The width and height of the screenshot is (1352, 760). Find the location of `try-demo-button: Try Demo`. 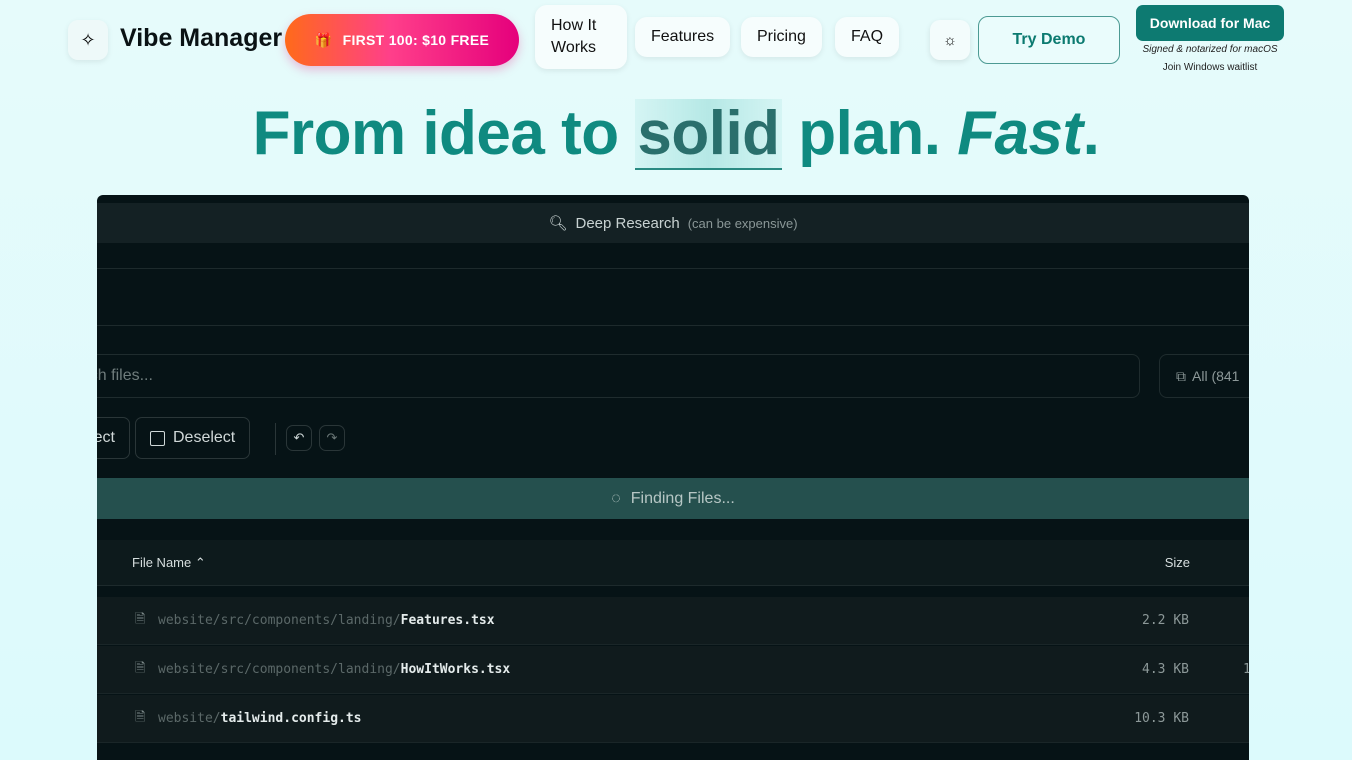

try-demo-button: Try Demo is located at coordinates (1049, 40).